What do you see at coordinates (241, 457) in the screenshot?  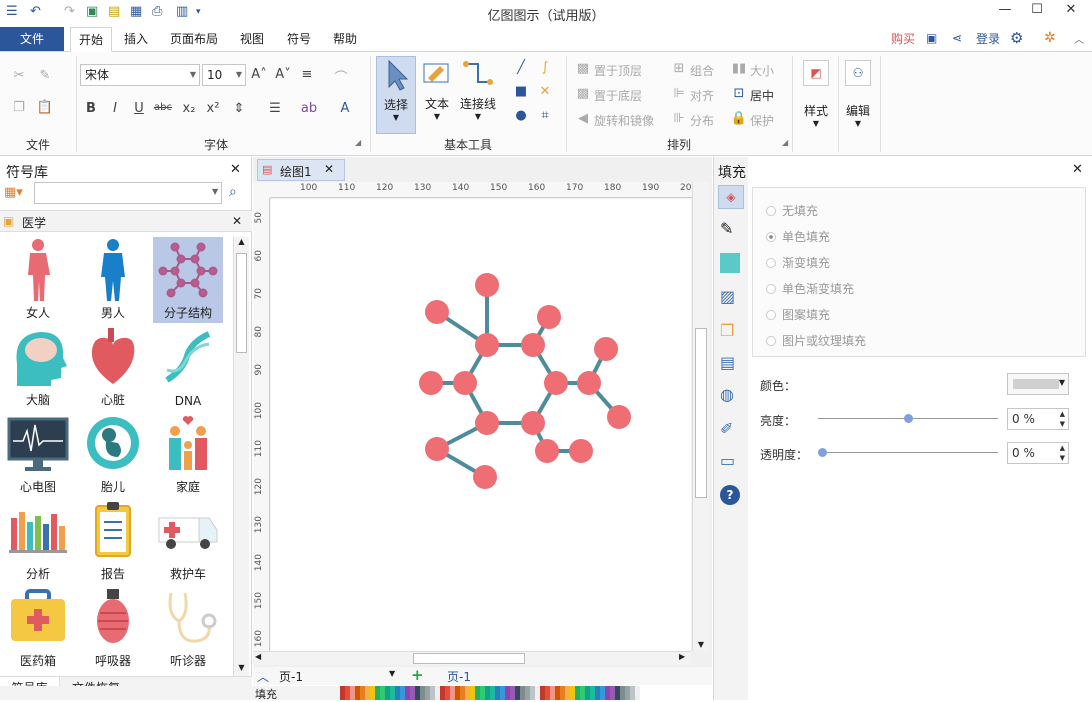 I see `library-scrollbar: ▲ ▼` at bounding box center [241, 457].